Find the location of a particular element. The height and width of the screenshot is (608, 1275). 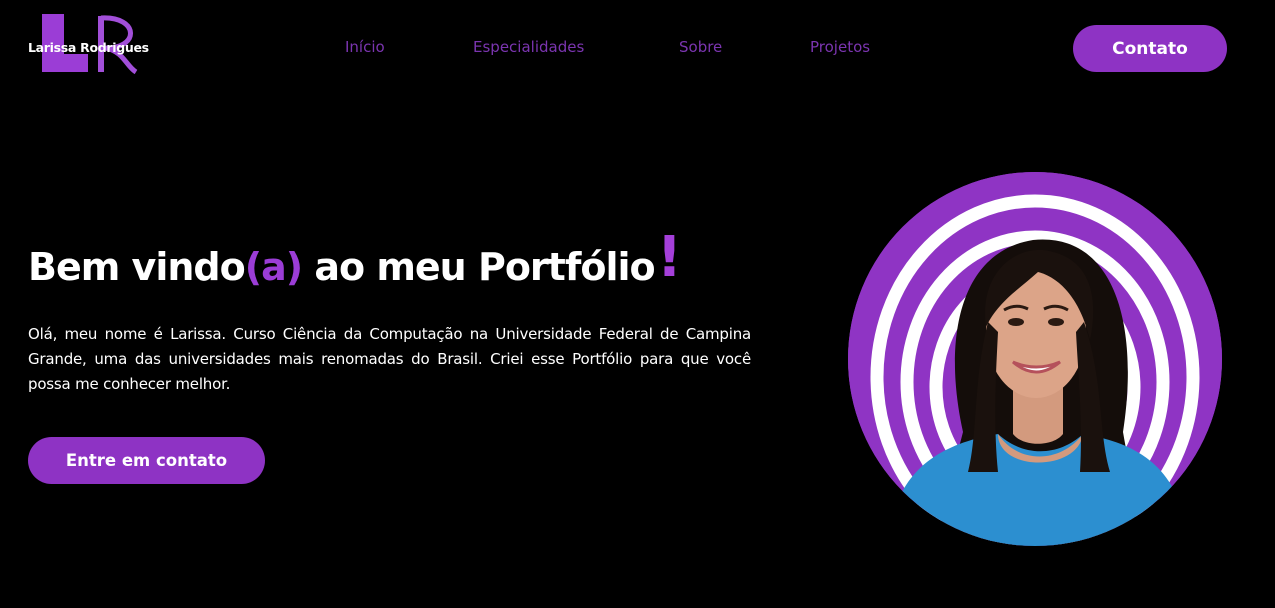

contact-button: Contato is located at coordinates (1150, 48).